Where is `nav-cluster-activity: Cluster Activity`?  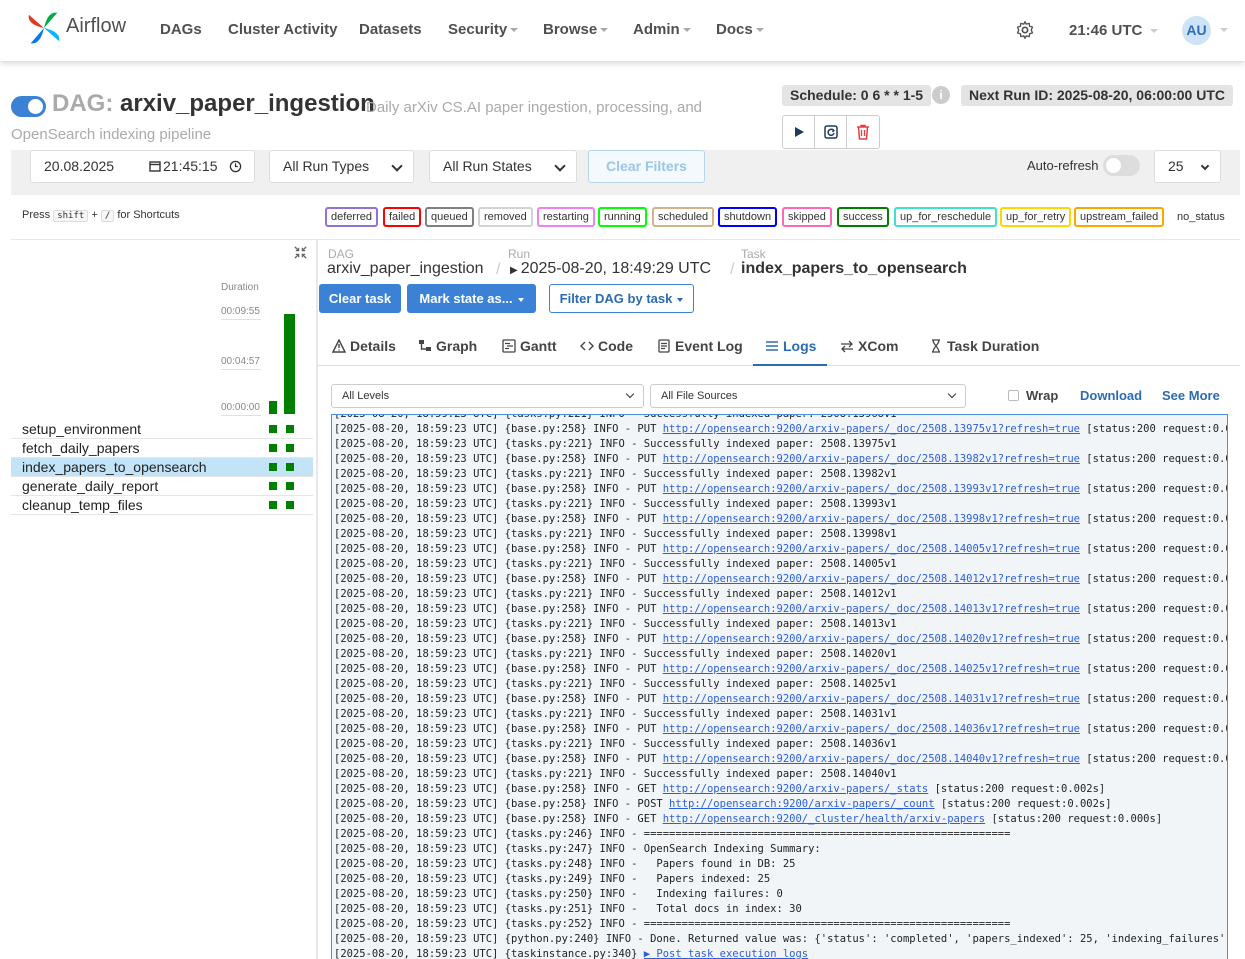 nav-cluster-activity: Cluster Activity is located at coordinates (282, 29).